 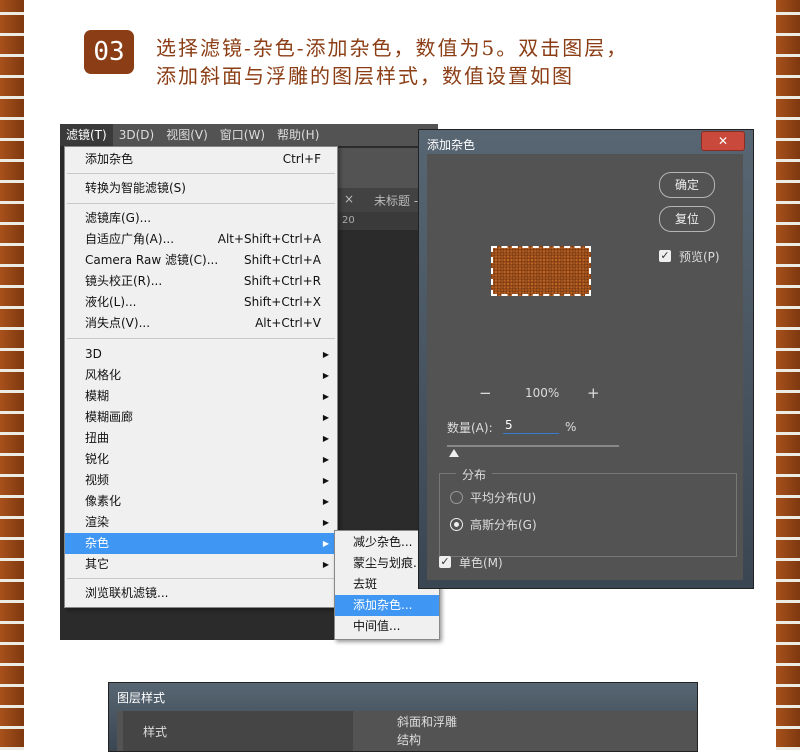 I want to click on menu-item-camera-raw: Camera Raw 滤镜(C)... Shift+Ctrl+A, so click(x=201, y=260).